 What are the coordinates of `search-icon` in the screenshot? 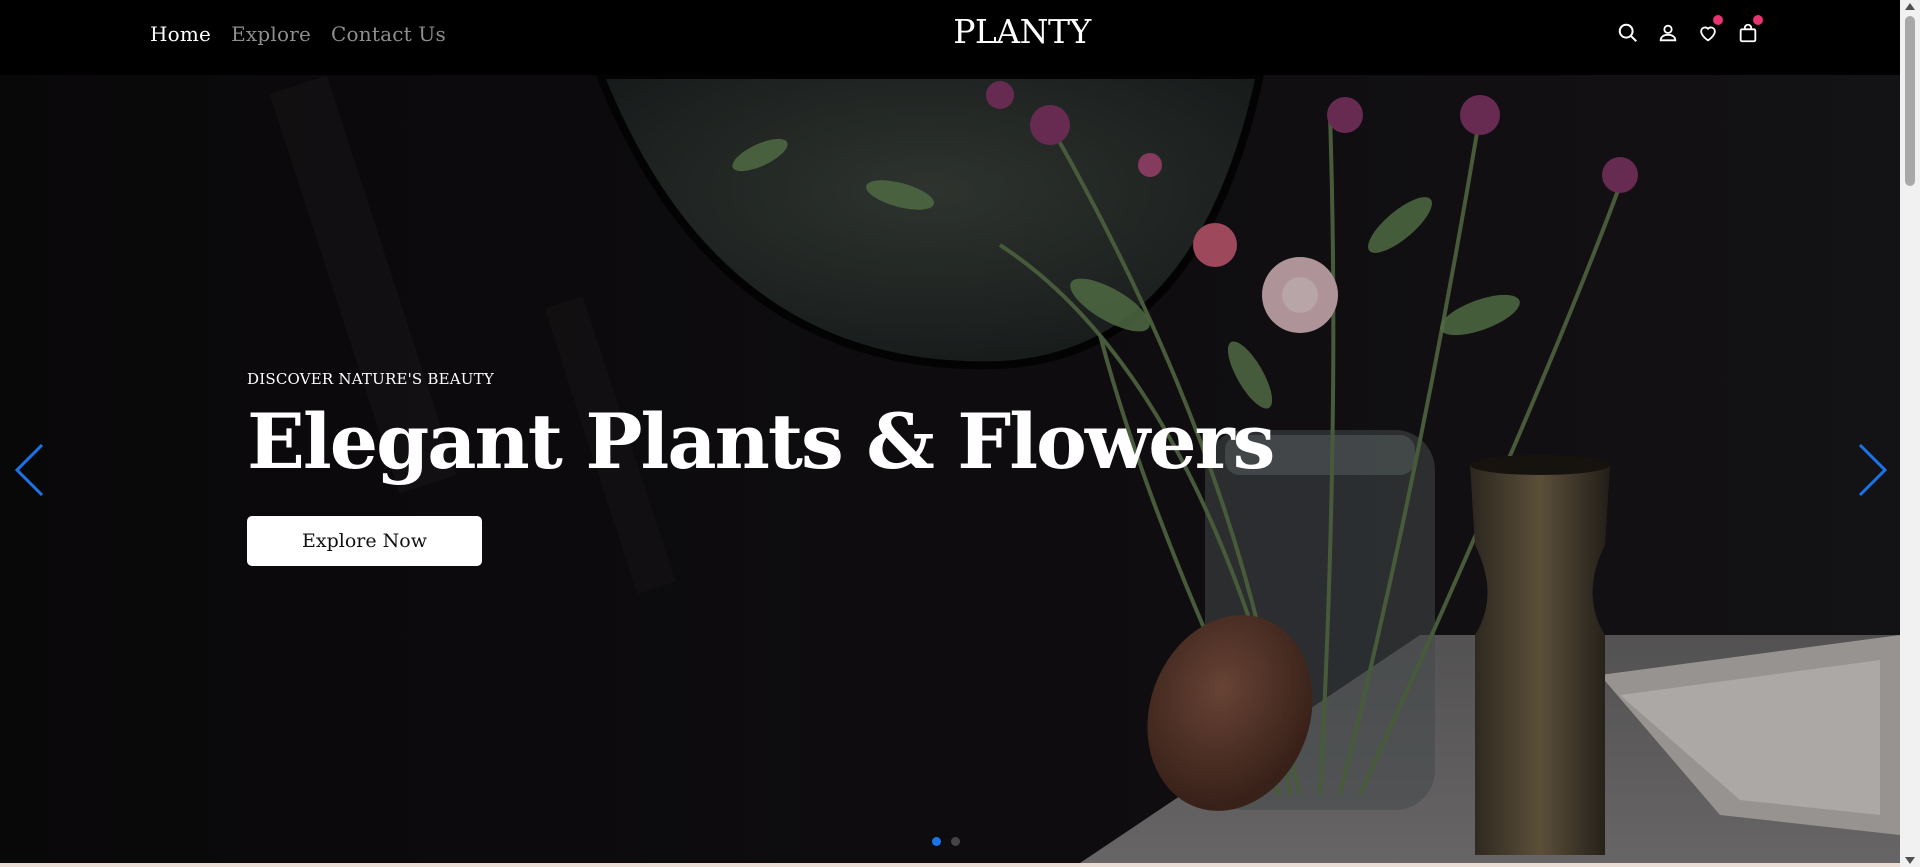 It's located at (1627, 32).